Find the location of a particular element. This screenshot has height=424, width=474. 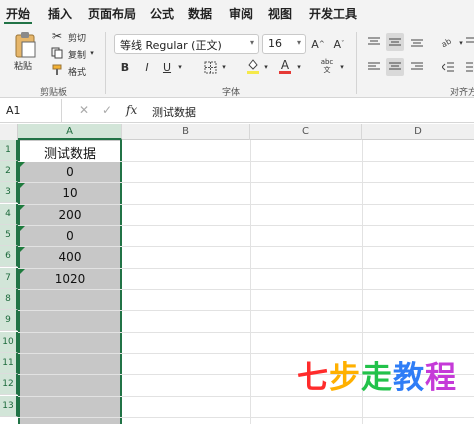

clipboard-group-label: 剪贴板 is located at coordinates (54, 93).